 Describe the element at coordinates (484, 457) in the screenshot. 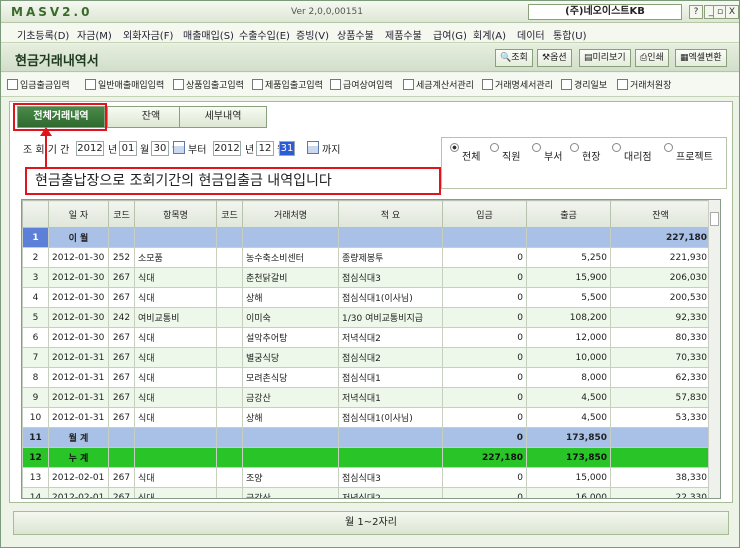

I see `table-cell: 227,180` at that location.